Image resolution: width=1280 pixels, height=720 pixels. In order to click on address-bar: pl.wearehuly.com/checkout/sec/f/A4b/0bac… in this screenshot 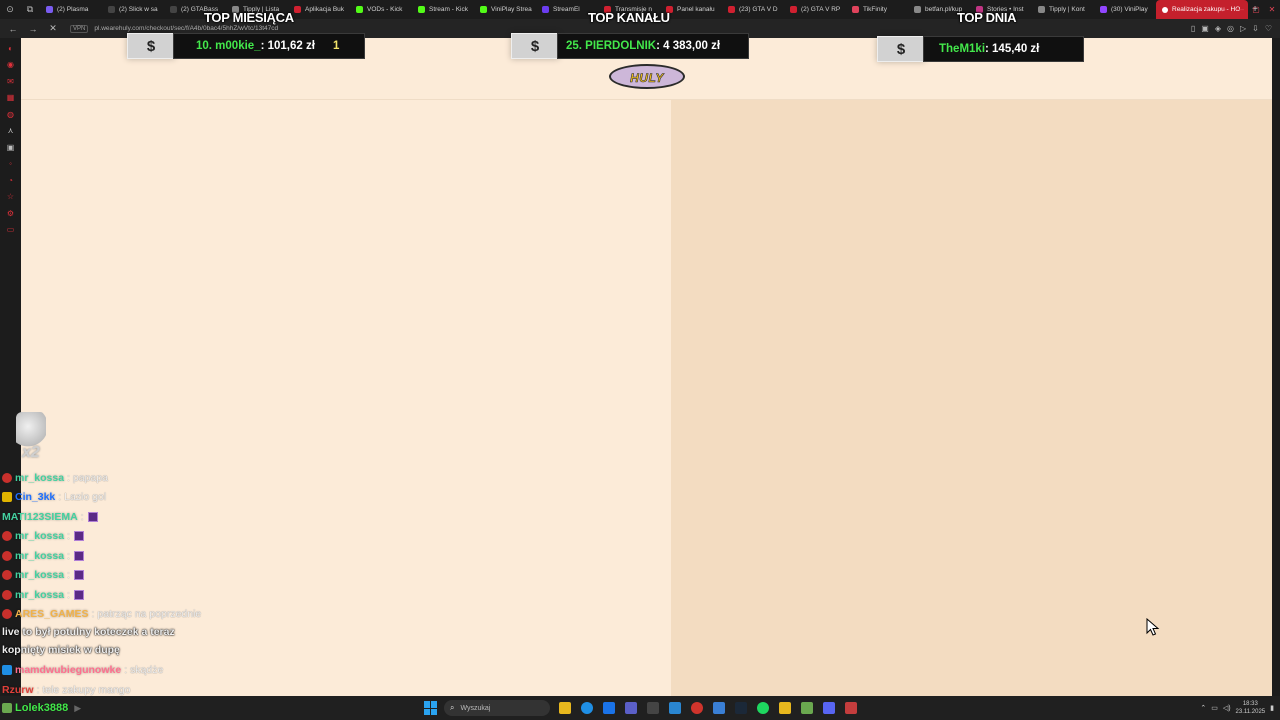, I will do `click(186, 28)`.